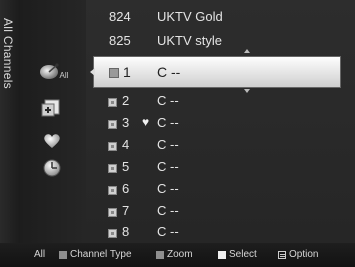 The width and height of the screenshot is (355, 267). Describe the element at coordinates (64, 75) in the screenshot. I see `all-mode-label: All` at that location.